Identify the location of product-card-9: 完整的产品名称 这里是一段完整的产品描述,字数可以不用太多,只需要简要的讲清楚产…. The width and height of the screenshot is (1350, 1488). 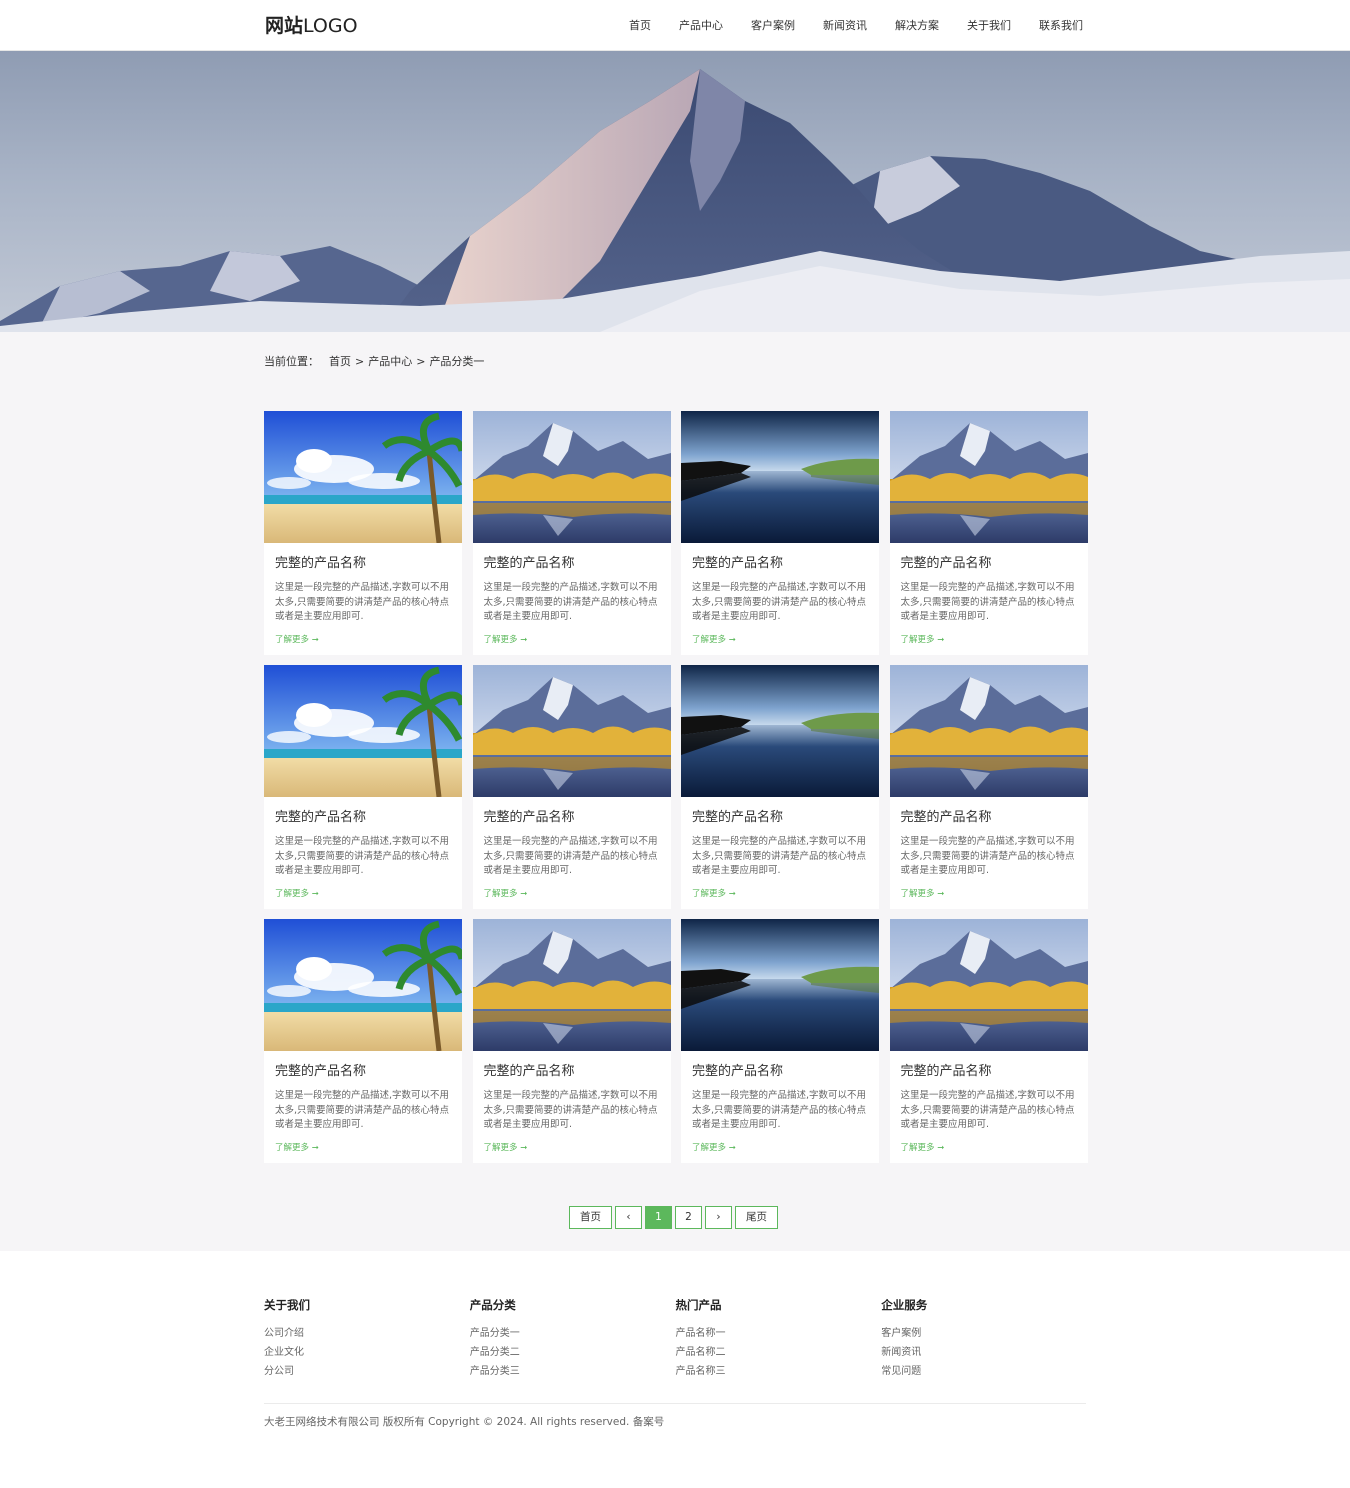
(363, 1041).